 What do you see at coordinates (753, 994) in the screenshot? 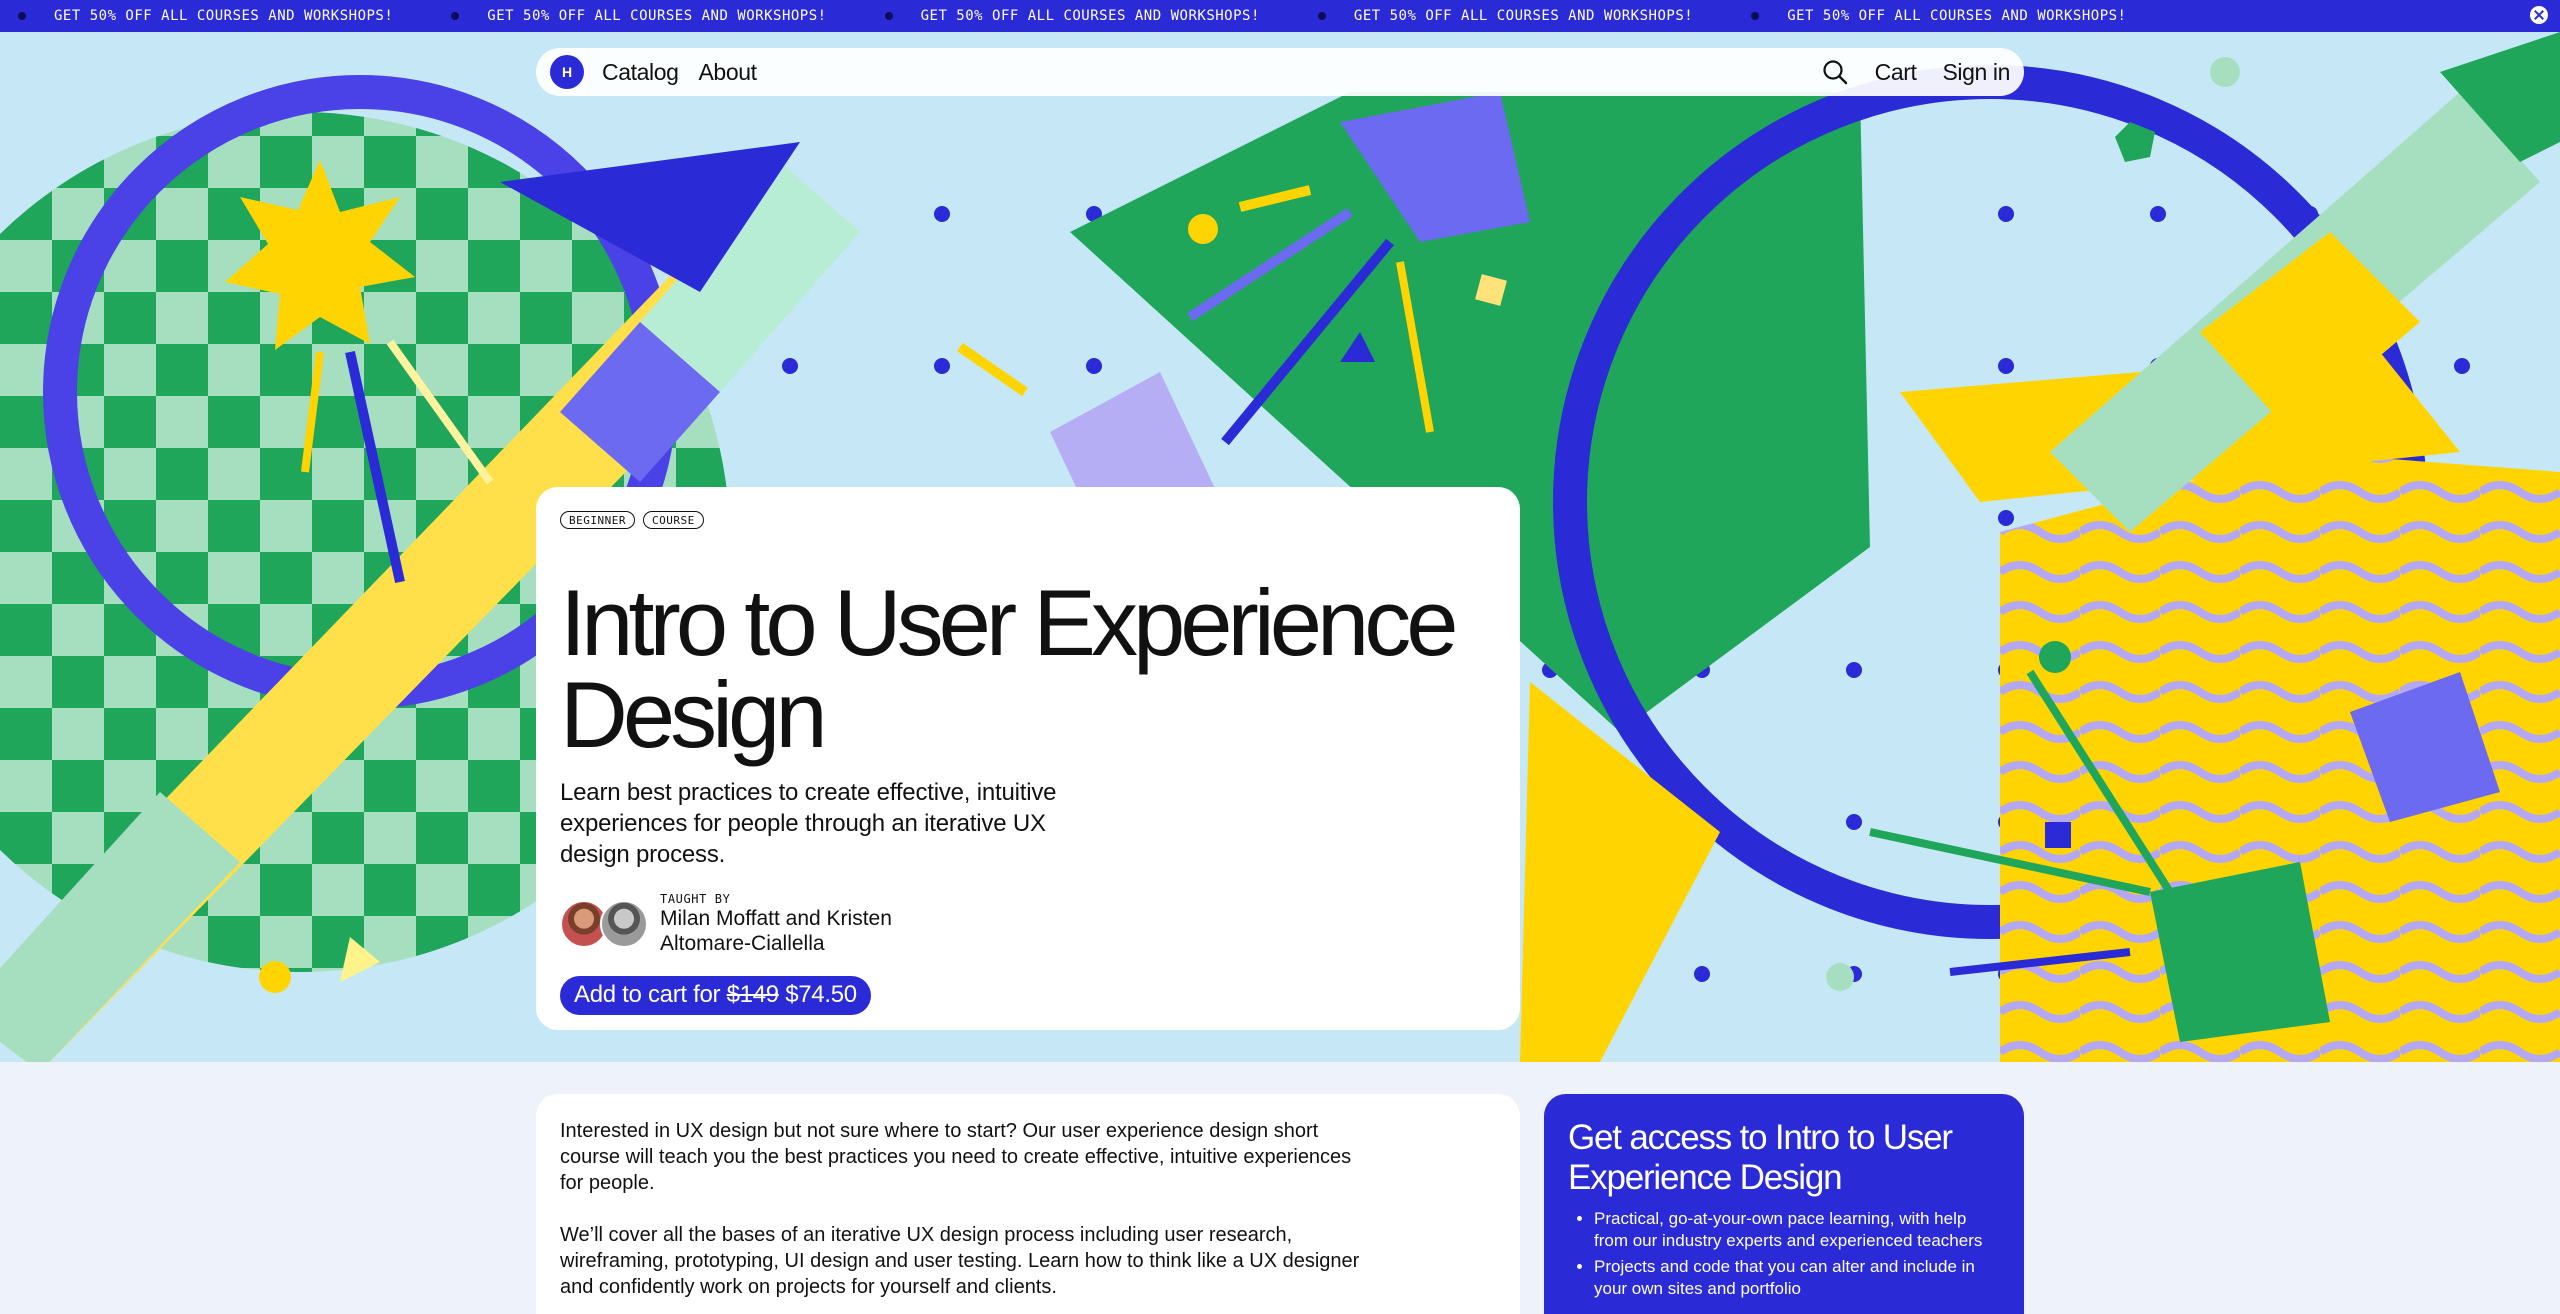
I see `old-price: $149` at bounding box center [753, 994].